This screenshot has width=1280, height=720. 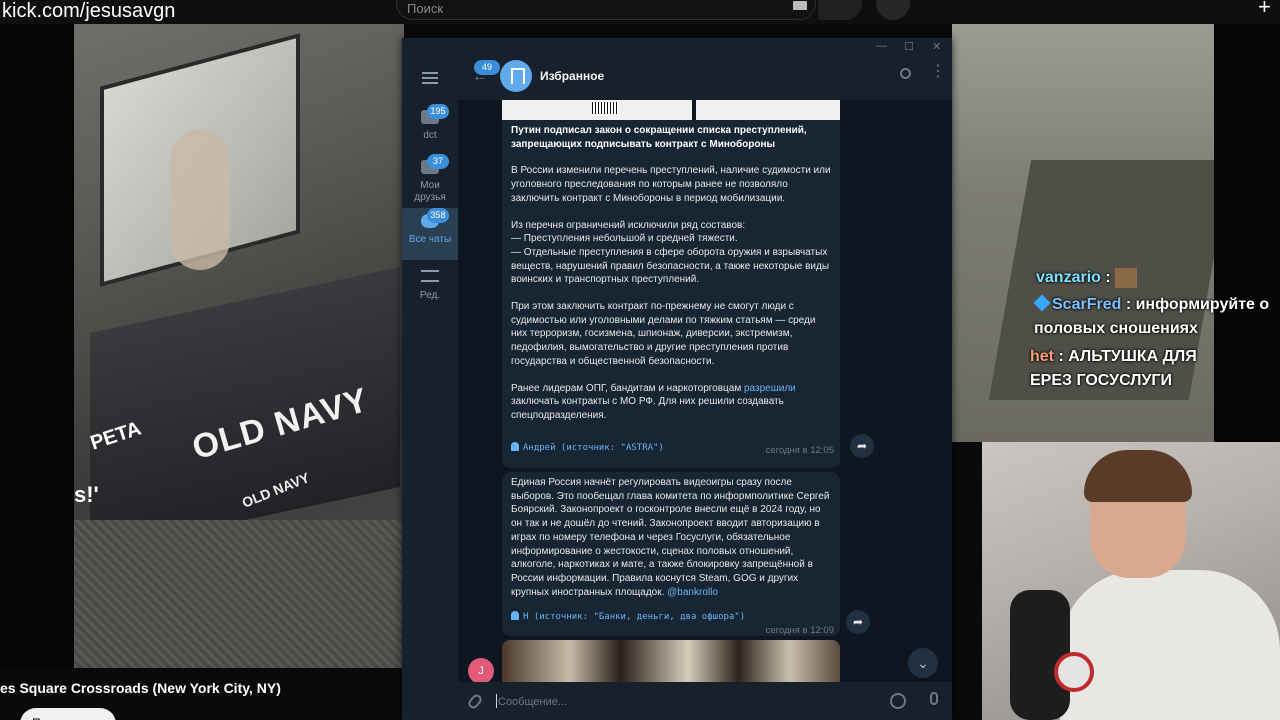 I want to click on attach-icon, so click(x=475, y=701).